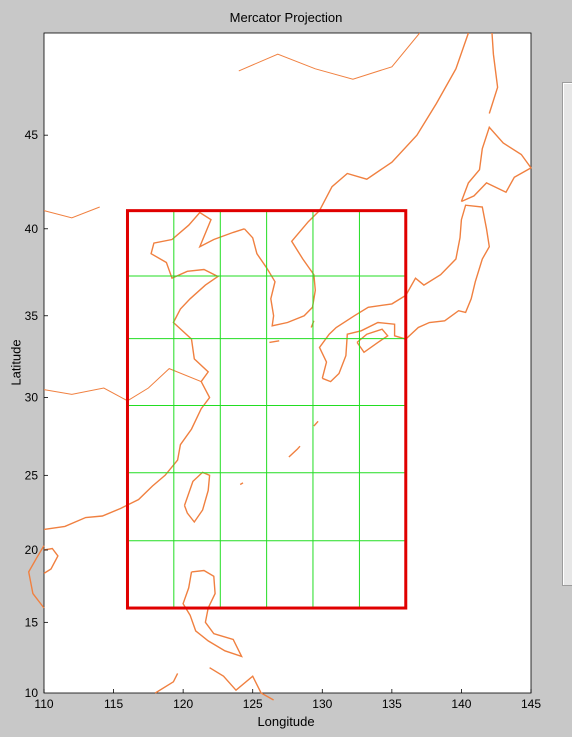 This screenshot has height=737, width=572. I want to click on y-tick-label: 35, so click(32, 316).